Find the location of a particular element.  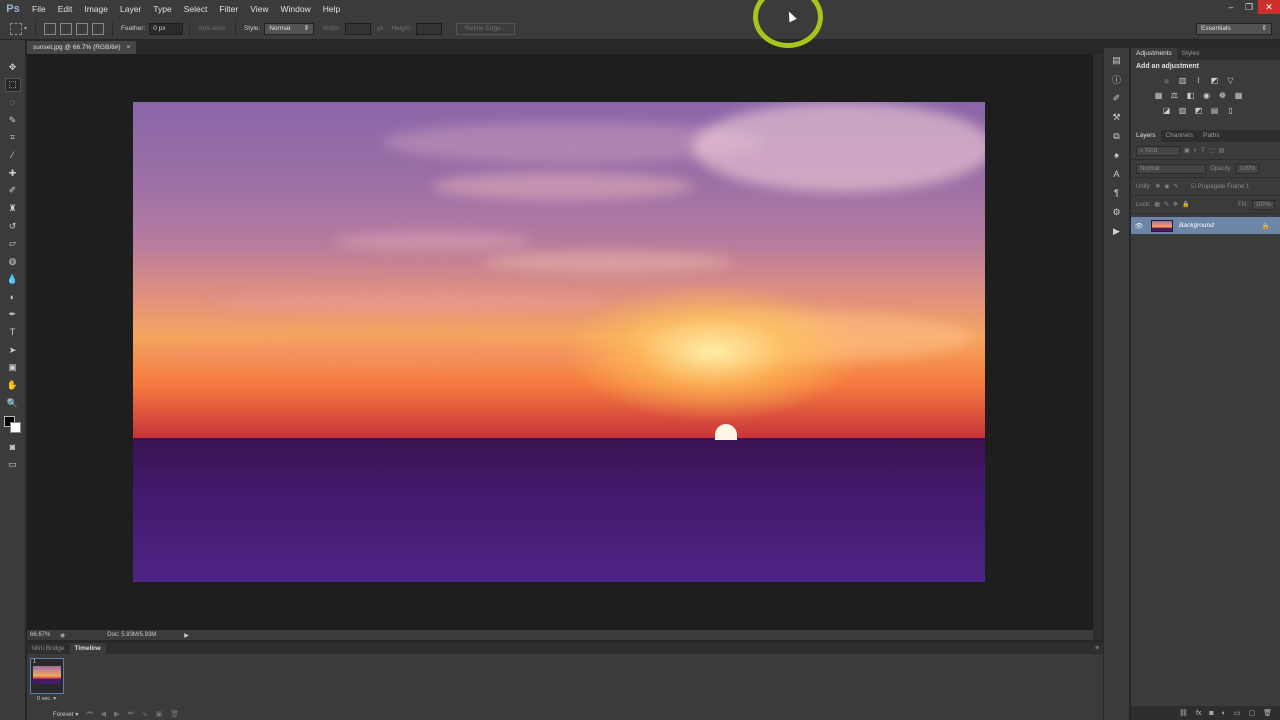

character-icon: A is located at coordinates (1117, 174).